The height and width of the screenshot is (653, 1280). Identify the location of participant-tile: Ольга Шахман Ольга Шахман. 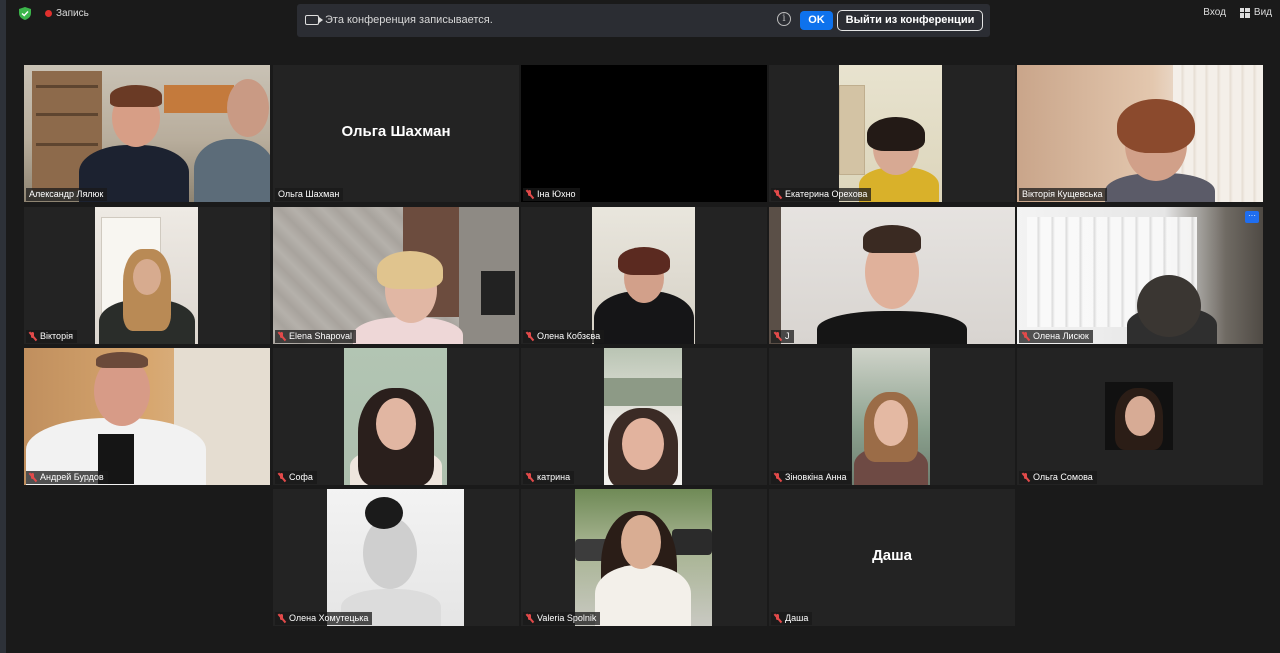
(396, 133).